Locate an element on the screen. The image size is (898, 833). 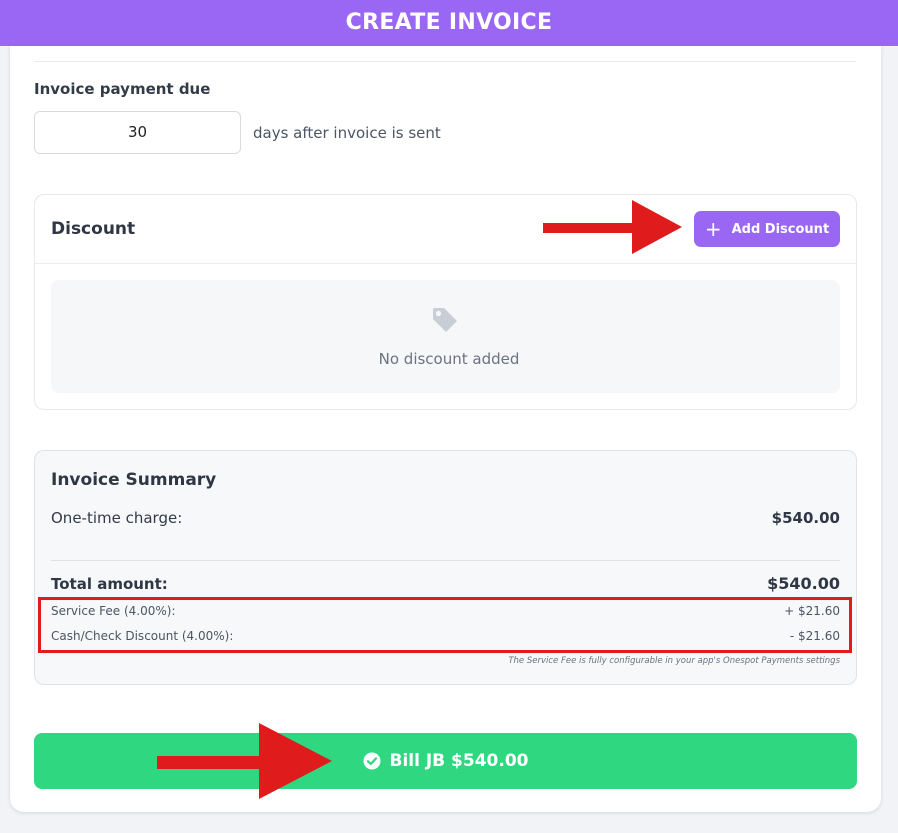
plus-icon: + is located at coordinates (713, 229).